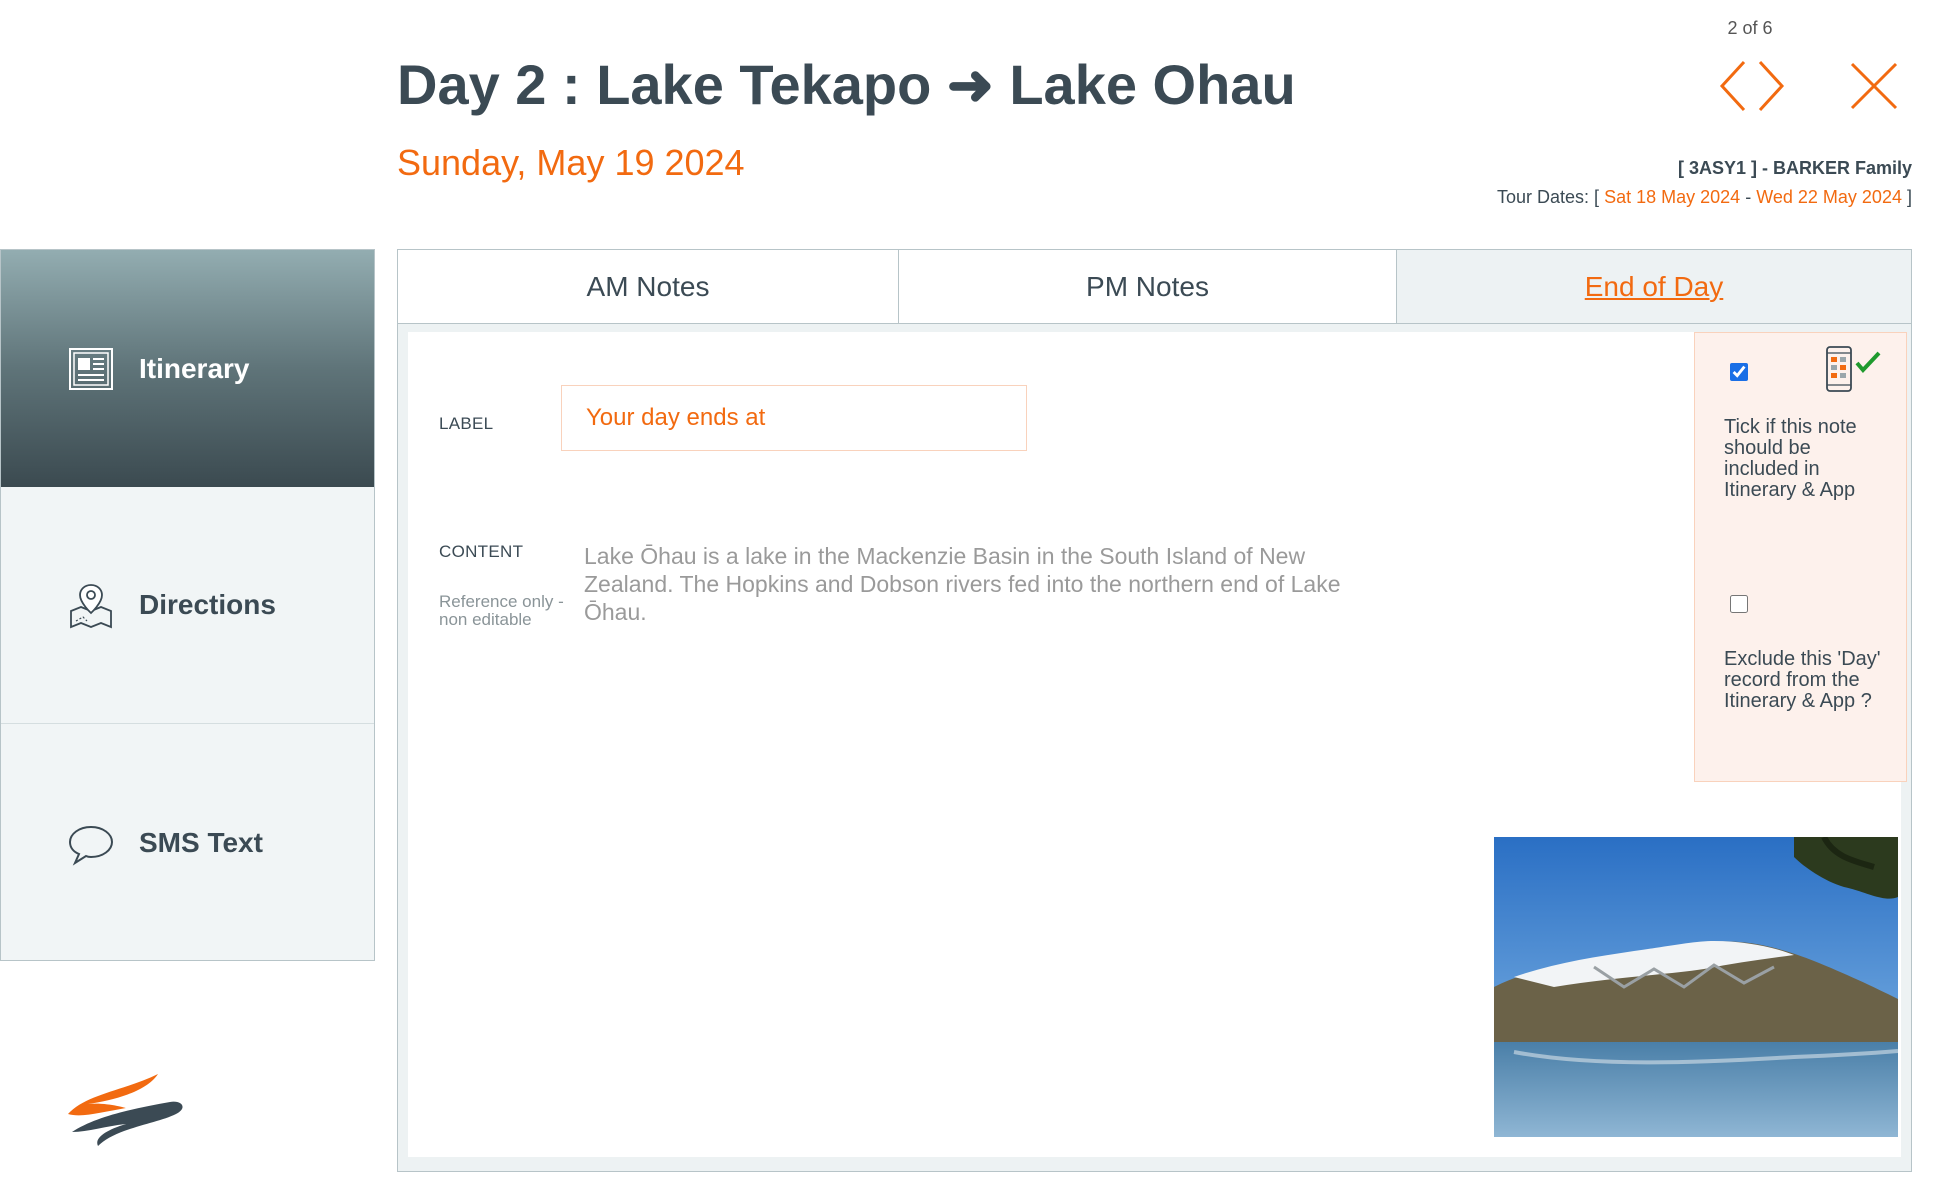 Image resolution: width=1950 pixels, height=1194 pixels. I want to click on booking-reference: [ 3ASY1 ] - BARKER Family, so click(1794, 168).